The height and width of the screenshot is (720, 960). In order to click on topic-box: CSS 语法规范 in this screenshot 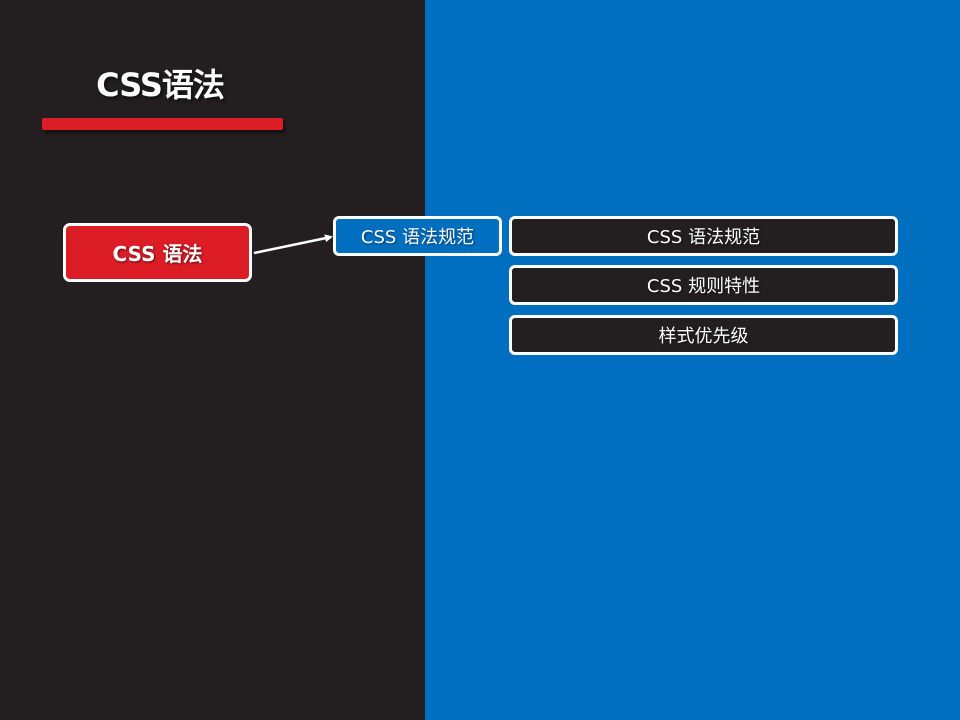, I will do `click(703, 236)`.